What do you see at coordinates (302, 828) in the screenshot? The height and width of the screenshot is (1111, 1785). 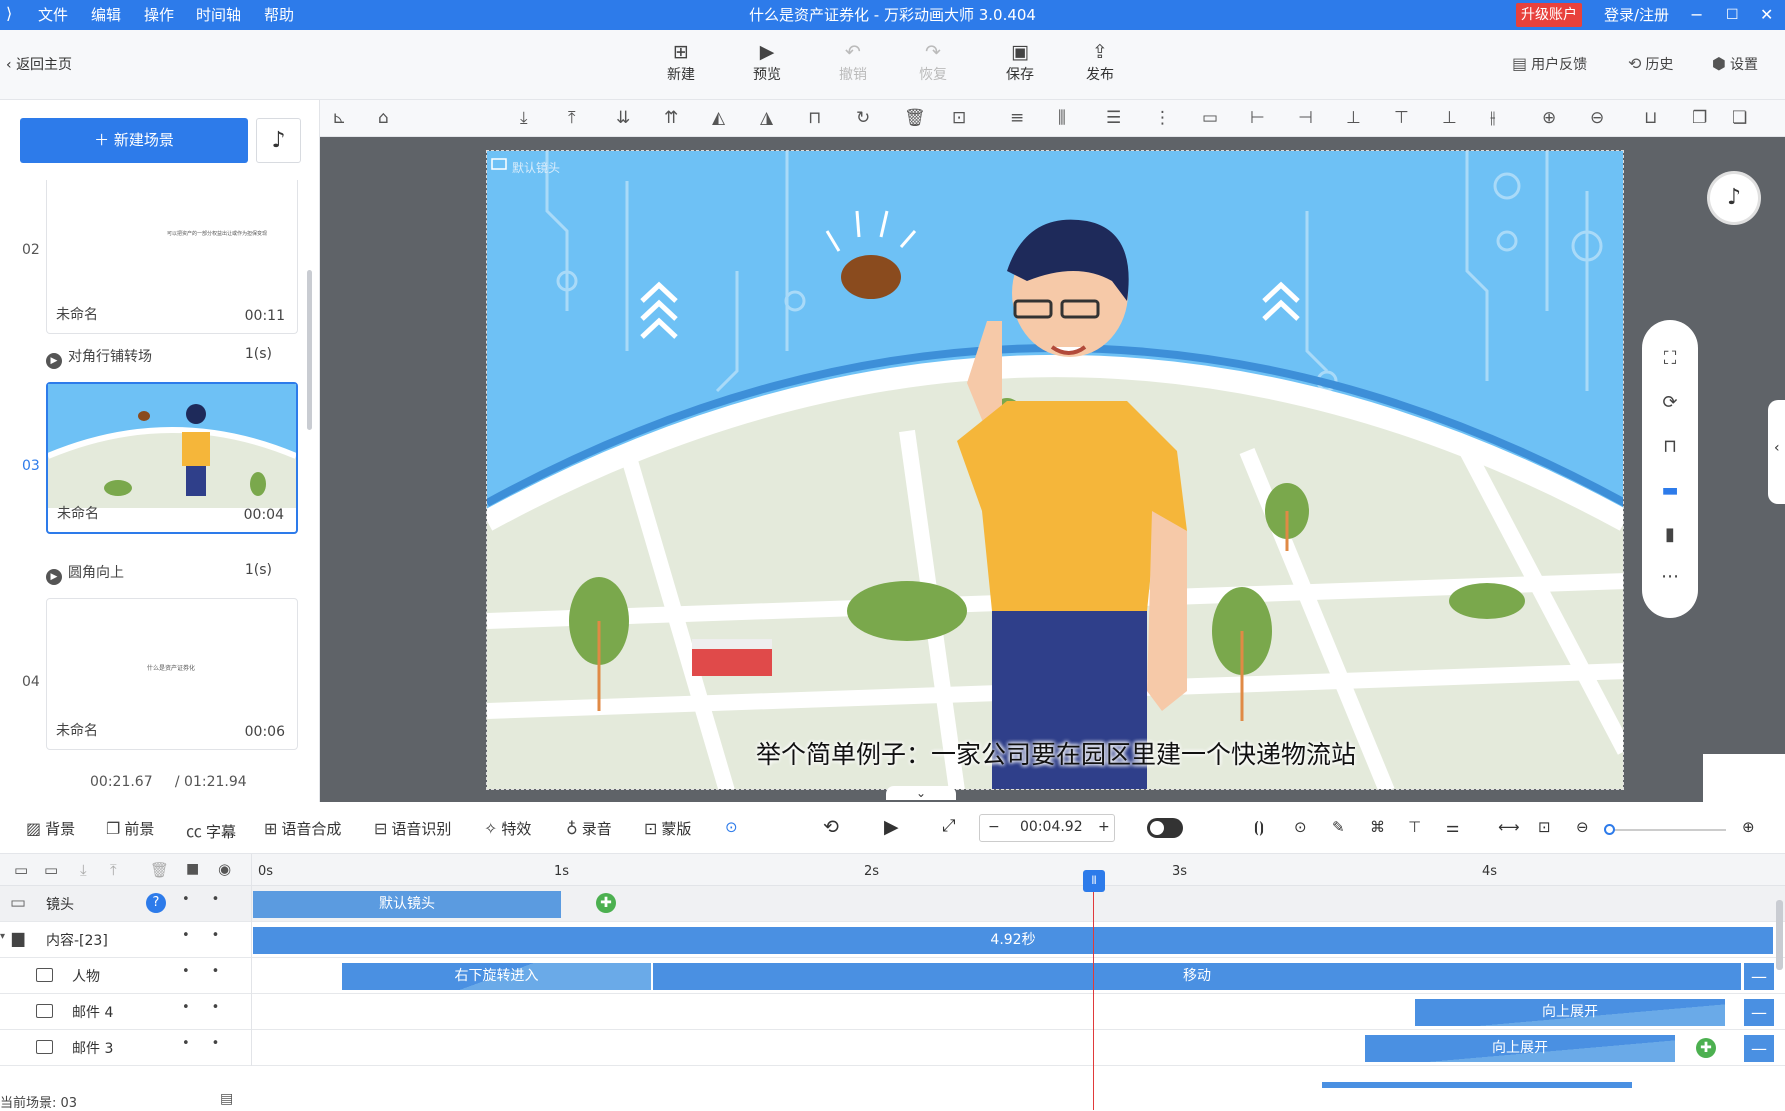 I see `tts-button: ⊞ 语音合成` at bounding box center [302, 828].